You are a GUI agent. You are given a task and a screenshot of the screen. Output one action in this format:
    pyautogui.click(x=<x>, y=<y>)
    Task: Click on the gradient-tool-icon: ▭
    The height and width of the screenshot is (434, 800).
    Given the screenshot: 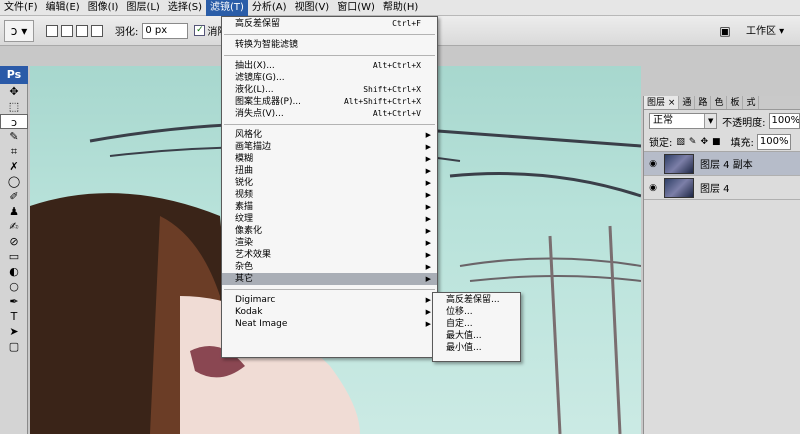 What is the action you would take?
    pyautogui.click(x=14, y=256)
    